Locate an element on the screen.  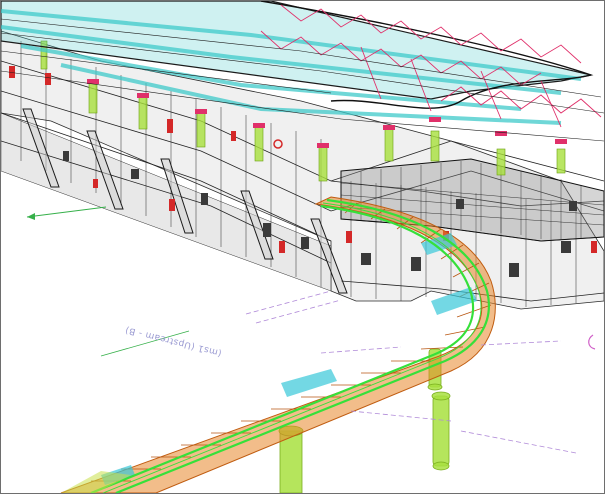
annotation-arrow-green is located at coordinates (31, 216).